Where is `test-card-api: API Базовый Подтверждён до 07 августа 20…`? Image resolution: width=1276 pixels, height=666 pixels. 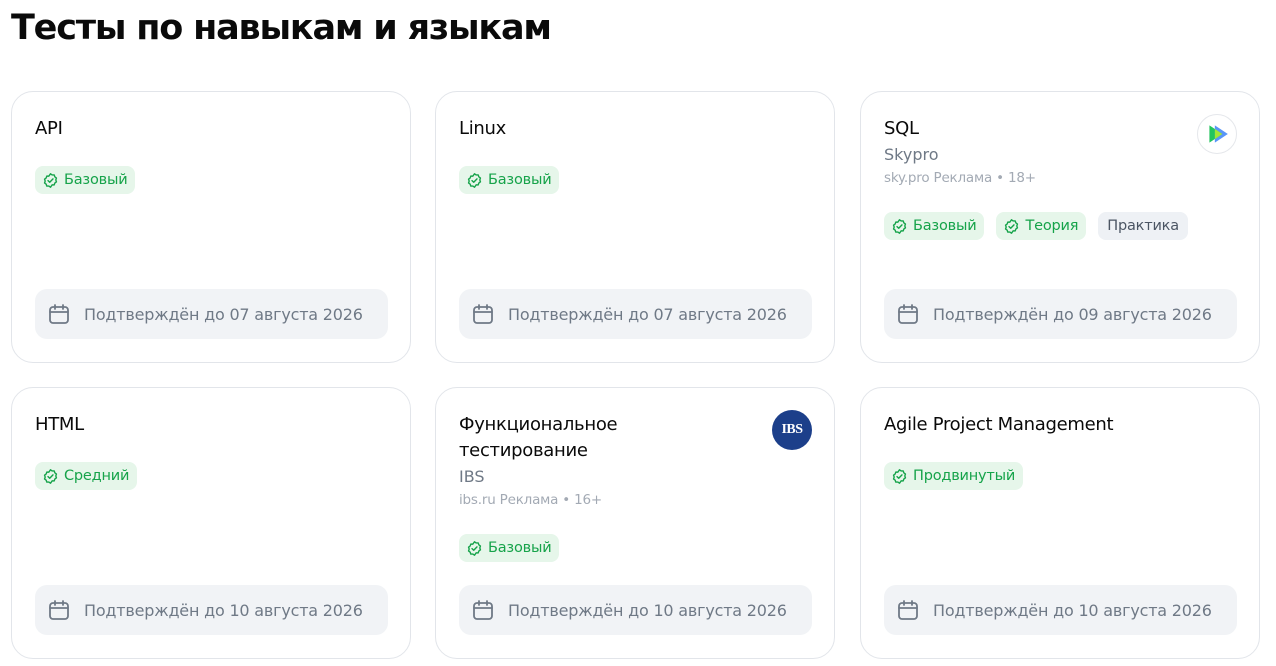 test-card-api: API Базовый Подтверждён до 07 августа 20… is located at coordinates (211, 227).